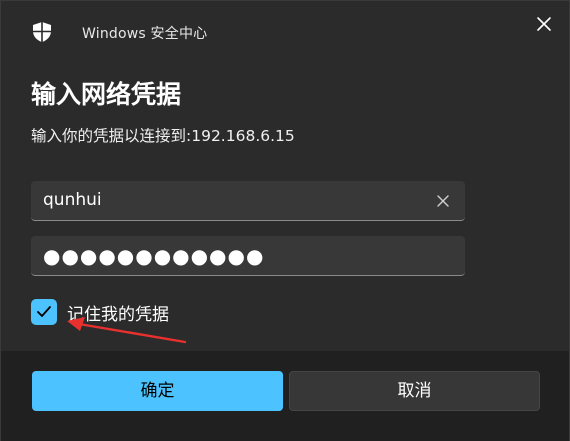  I want to click on cancel-button: 取消, so click(414, 391).